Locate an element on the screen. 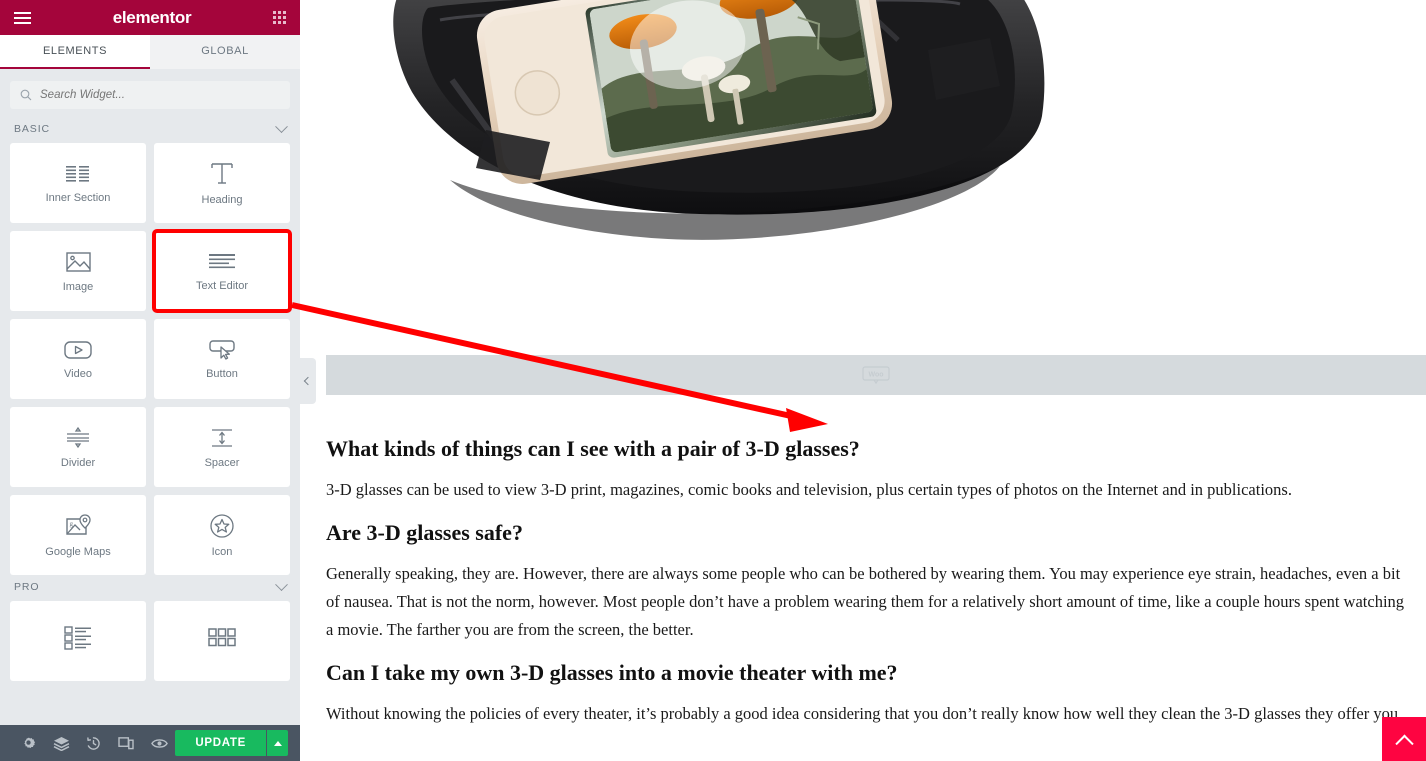 The width and height of the screenshot is (1426, 761). button-cursor-icon is located at coordinates (222, 349).